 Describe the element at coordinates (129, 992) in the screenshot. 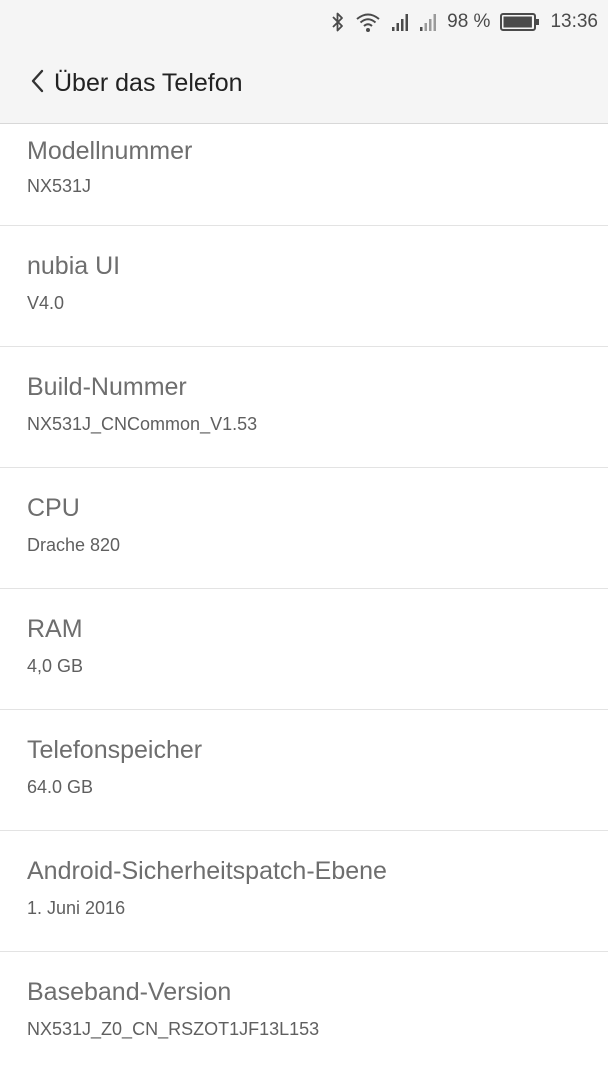

I see `item-title: Baseband-Version` at that location.